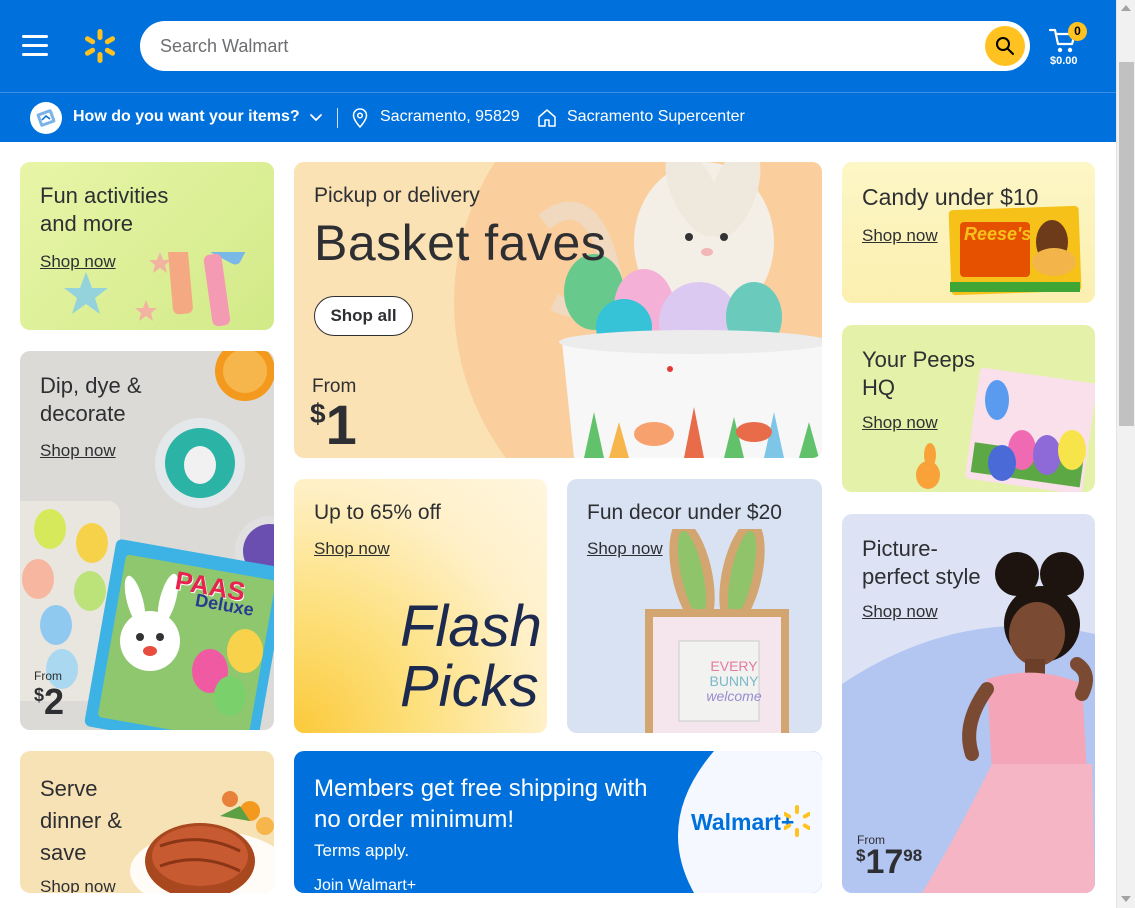 The height and width of the screenshot is (908, 1135). What do you see at coordinates (1126, 244) in the screenshot?
I see `scroll-thumb` at bounding box center [1126, 244].